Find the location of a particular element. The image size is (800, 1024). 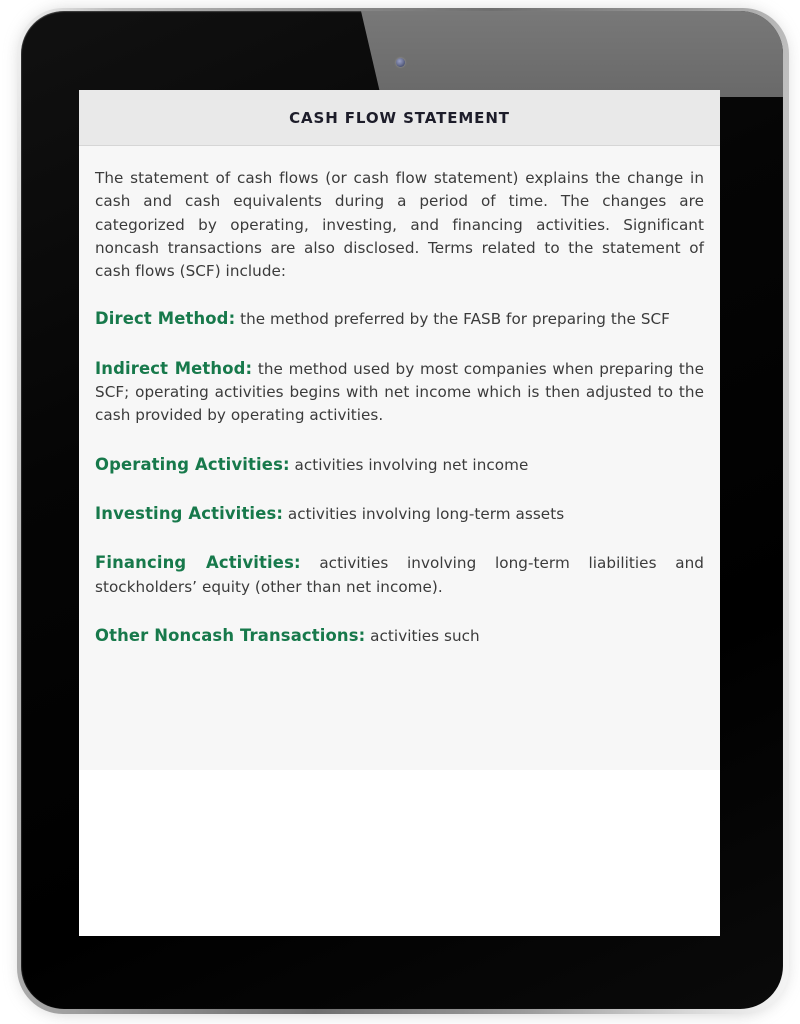

document-blank-area is located at coordinates (399, 853).